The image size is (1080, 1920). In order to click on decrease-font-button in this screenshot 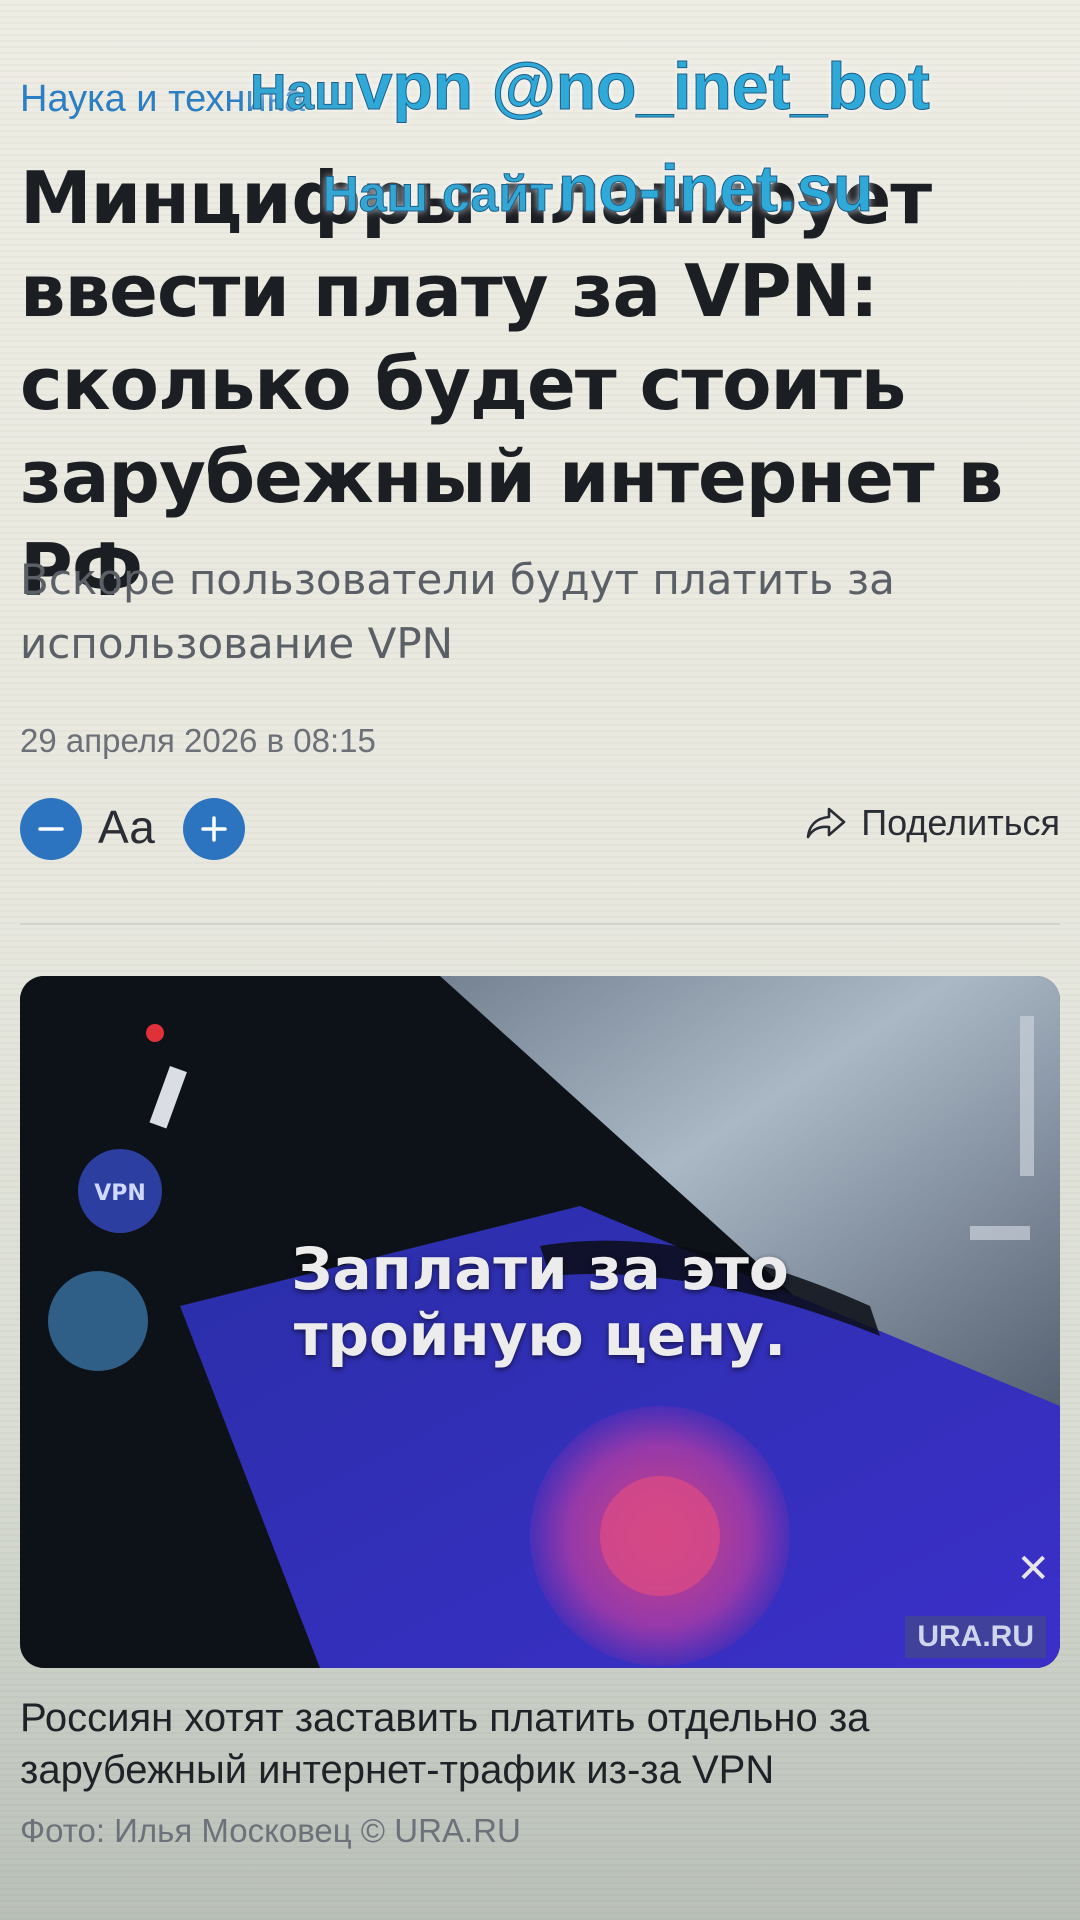, I will do `click(51, 829)`.